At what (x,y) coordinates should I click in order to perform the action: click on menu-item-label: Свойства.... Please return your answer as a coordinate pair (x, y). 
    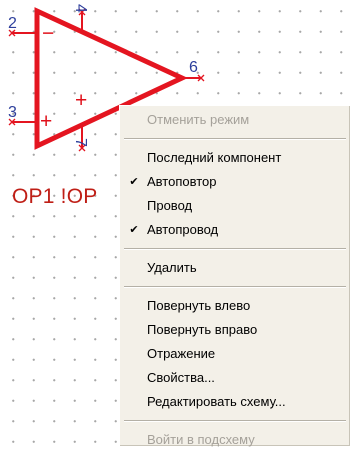
    Looking at the image, I should click on (181, 377).